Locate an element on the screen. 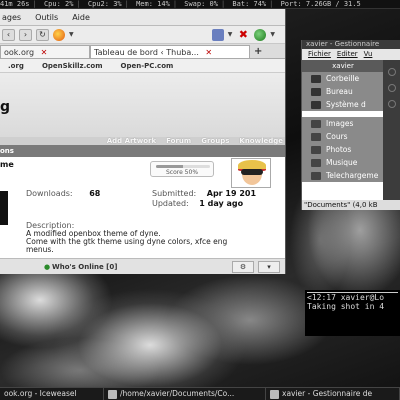  folder-label: Musique is located at coordinates (342, 162).